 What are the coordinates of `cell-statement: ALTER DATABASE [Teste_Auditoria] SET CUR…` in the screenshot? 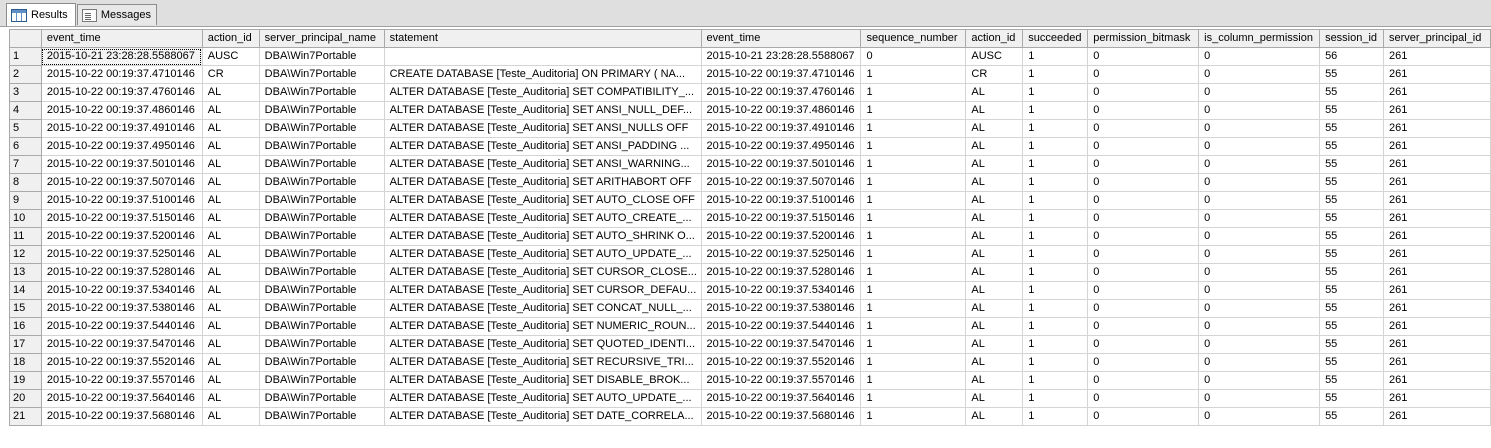 It's located at (542, 272).